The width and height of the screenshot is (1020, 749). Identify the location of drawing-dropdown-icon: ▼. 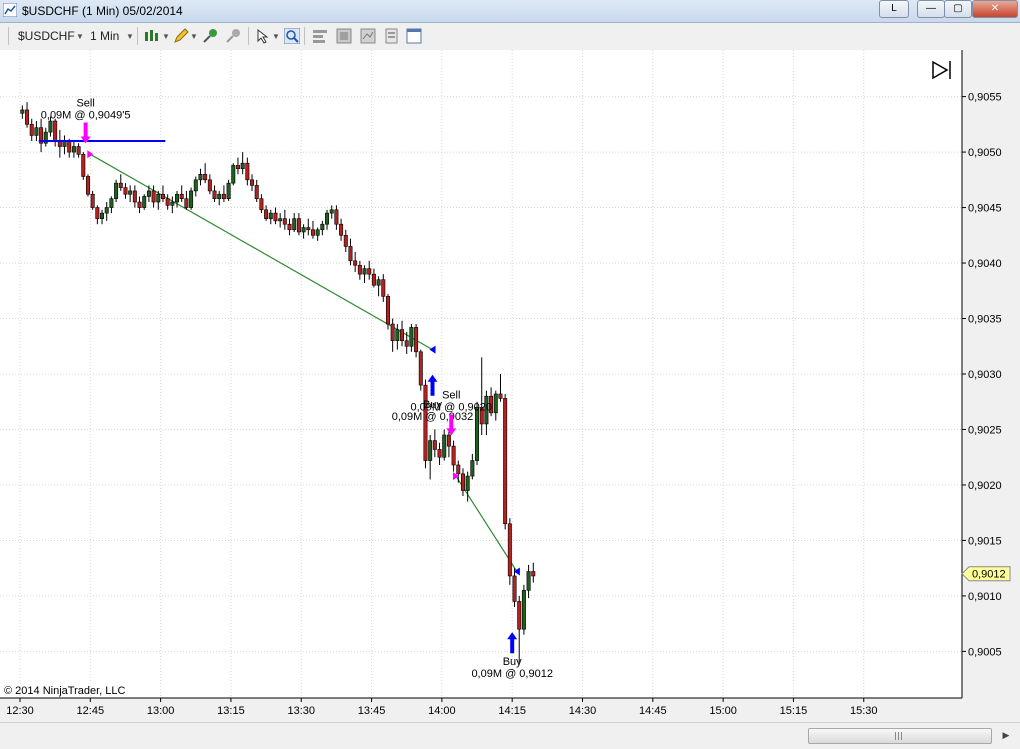
(194, 36).